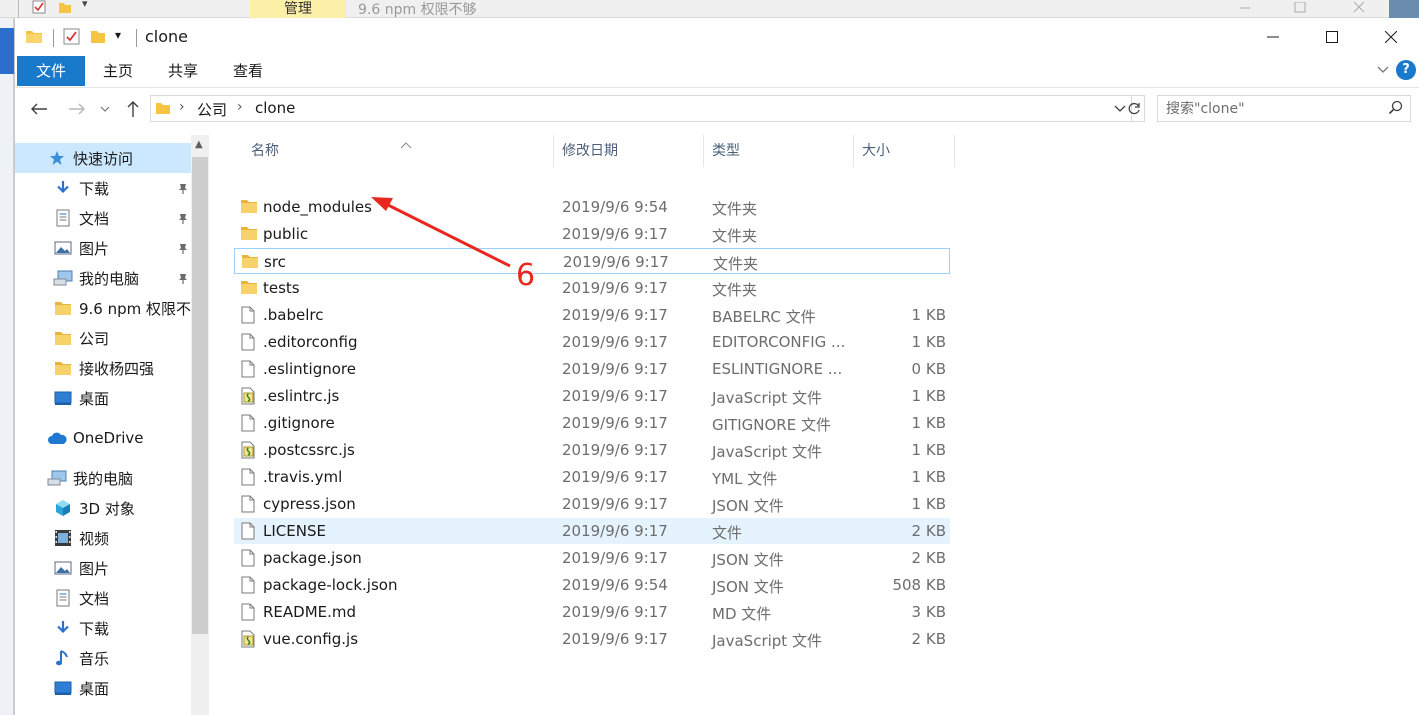 The image size is (1419, 715). What do you see at coordinates (103, 368) in the screenshot?
I see `sidebar-item: 接收杨四强` at bounding box center [103, 368].